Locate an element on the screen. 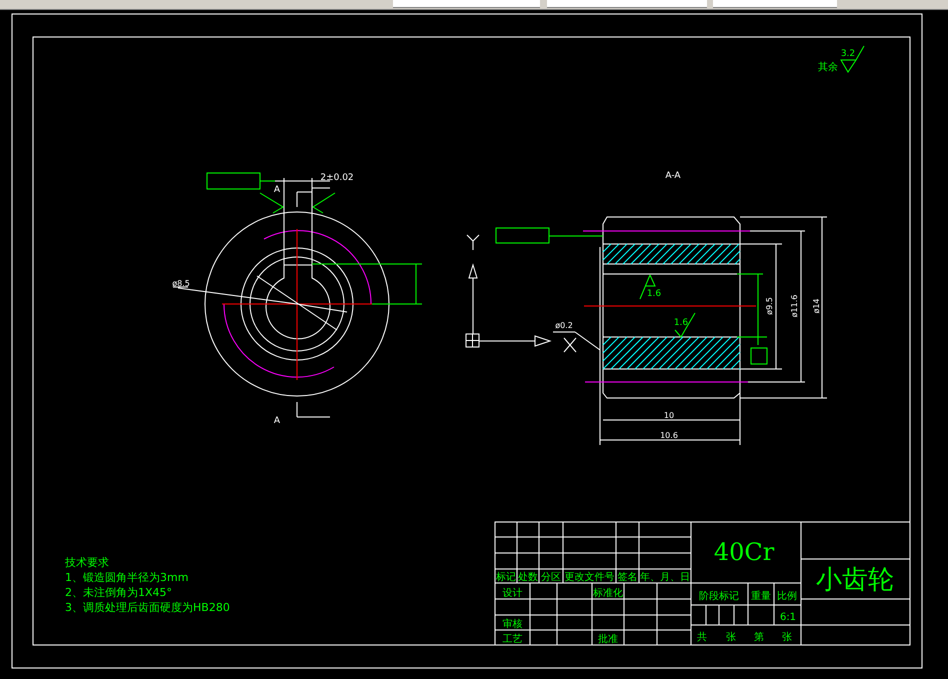 This screenshot has width=948, height=679. chamfer-dimension: ø0.2 is located at coordinates (564, 325).